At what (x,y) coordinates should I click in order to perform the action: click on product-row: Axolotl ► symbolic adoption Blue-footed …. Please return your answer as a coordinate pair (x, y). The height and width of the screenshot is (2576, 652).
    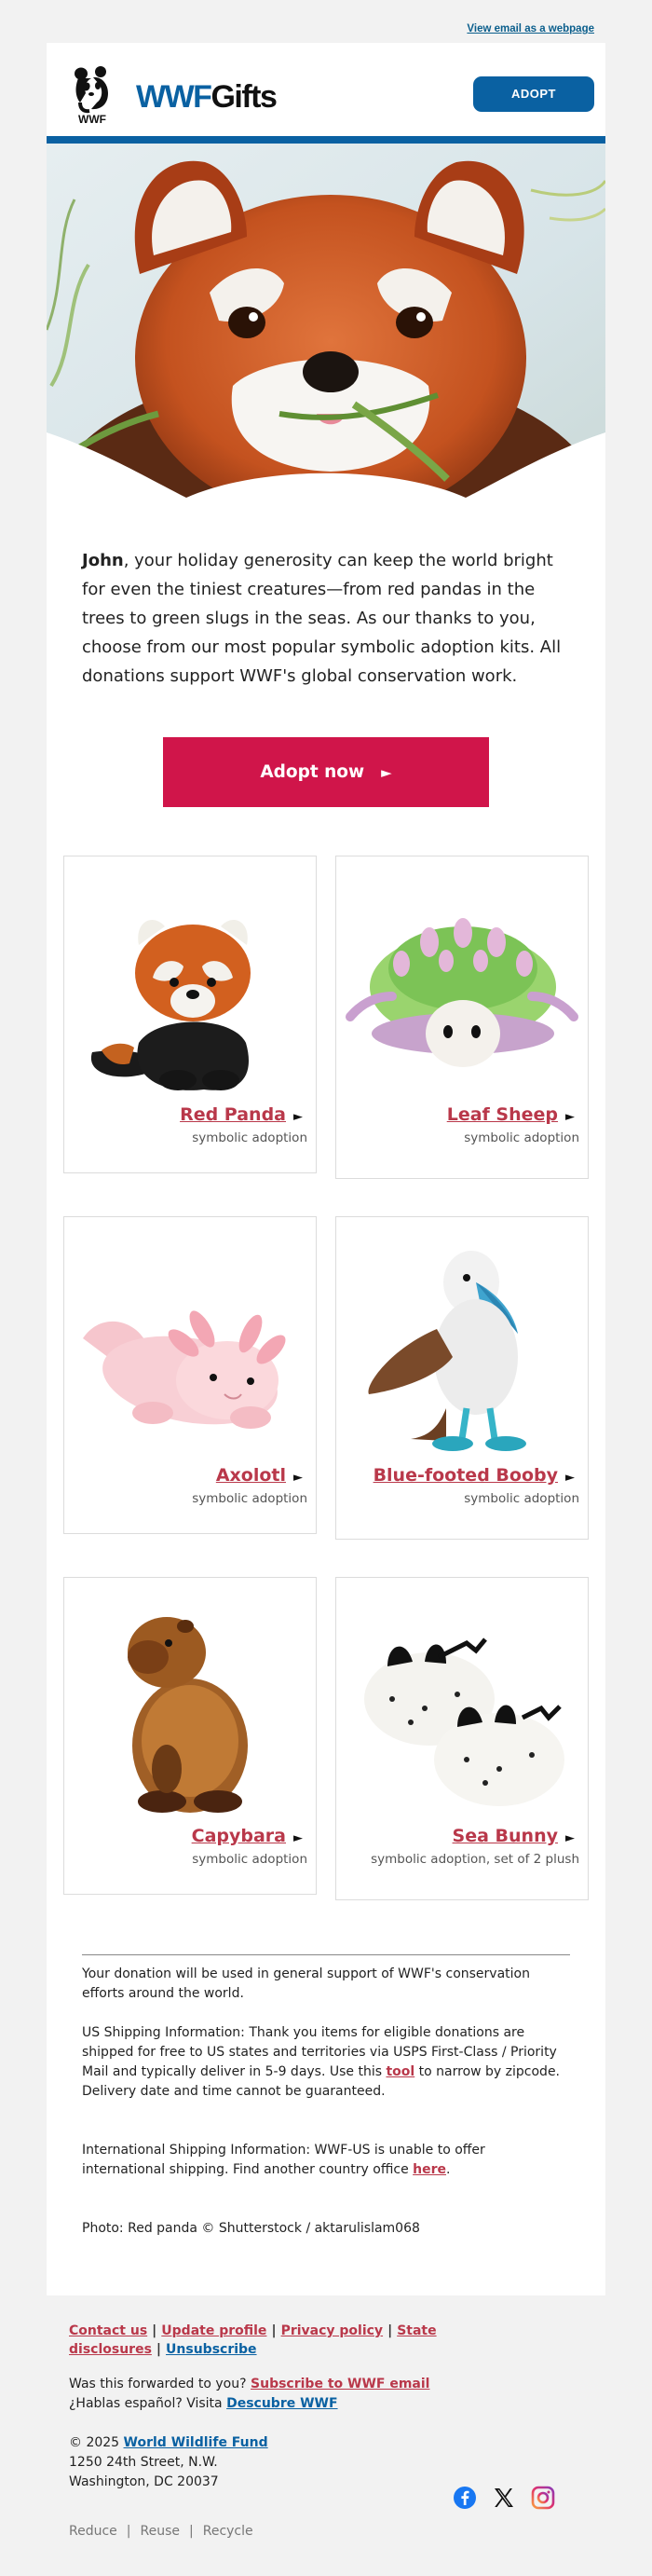
    Looking at the image, I should click on (326, 1378).